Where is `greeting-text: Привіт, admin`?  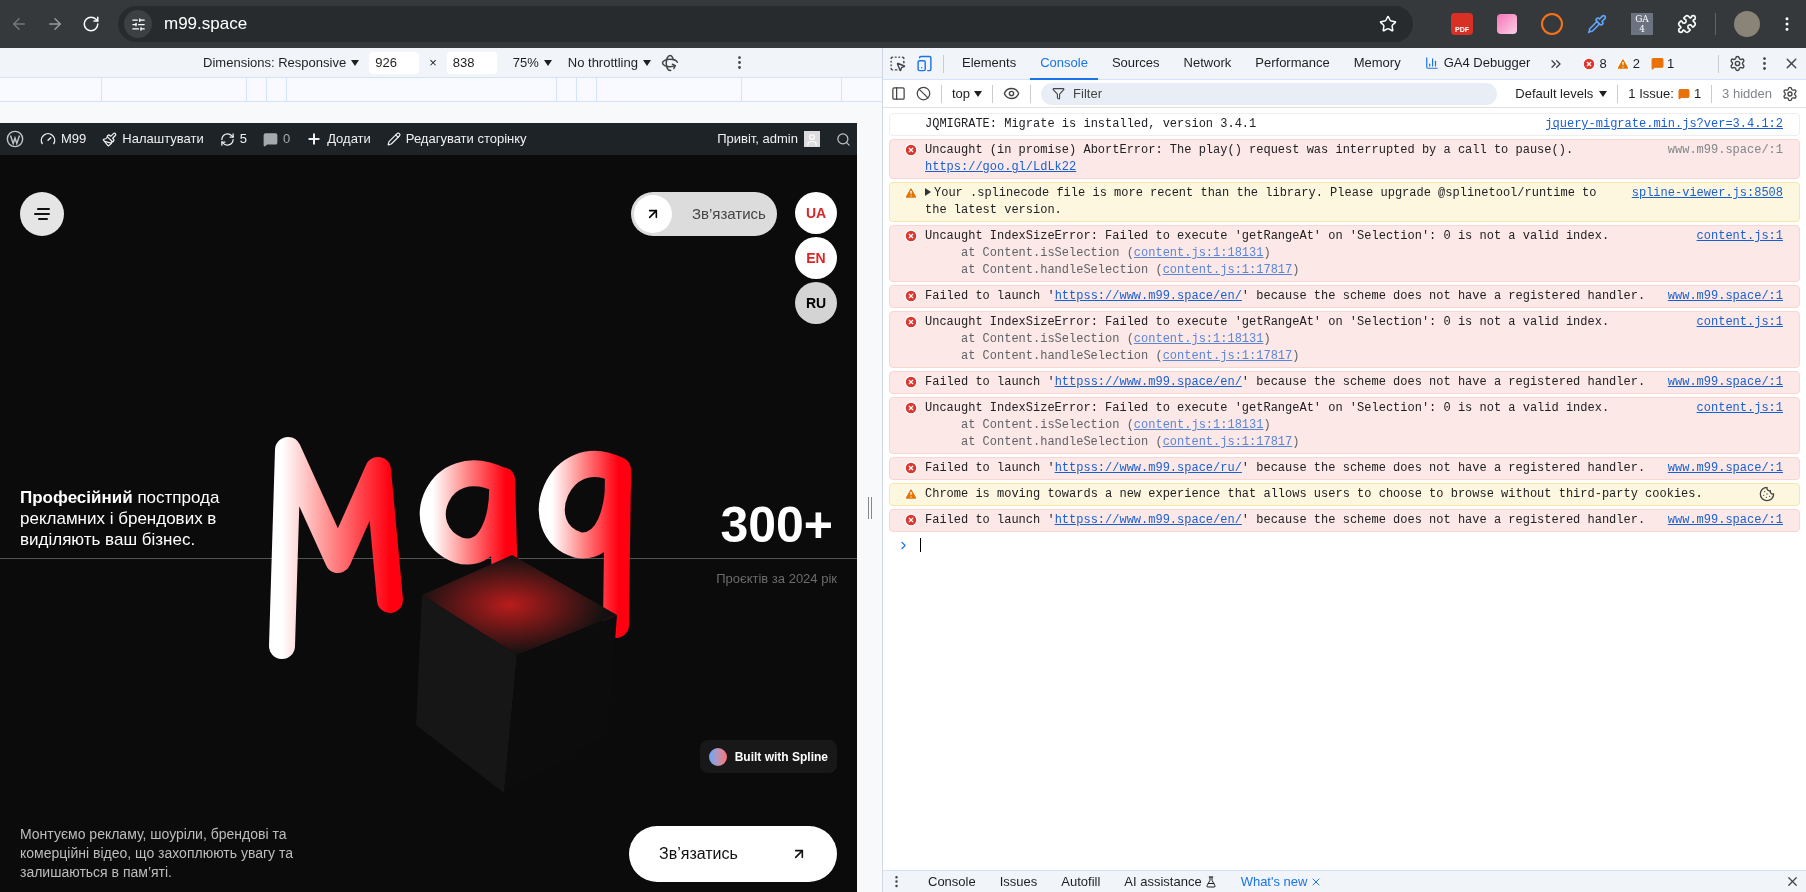 greeting-text: Привіт, admin is located at coordinates (757, 139).